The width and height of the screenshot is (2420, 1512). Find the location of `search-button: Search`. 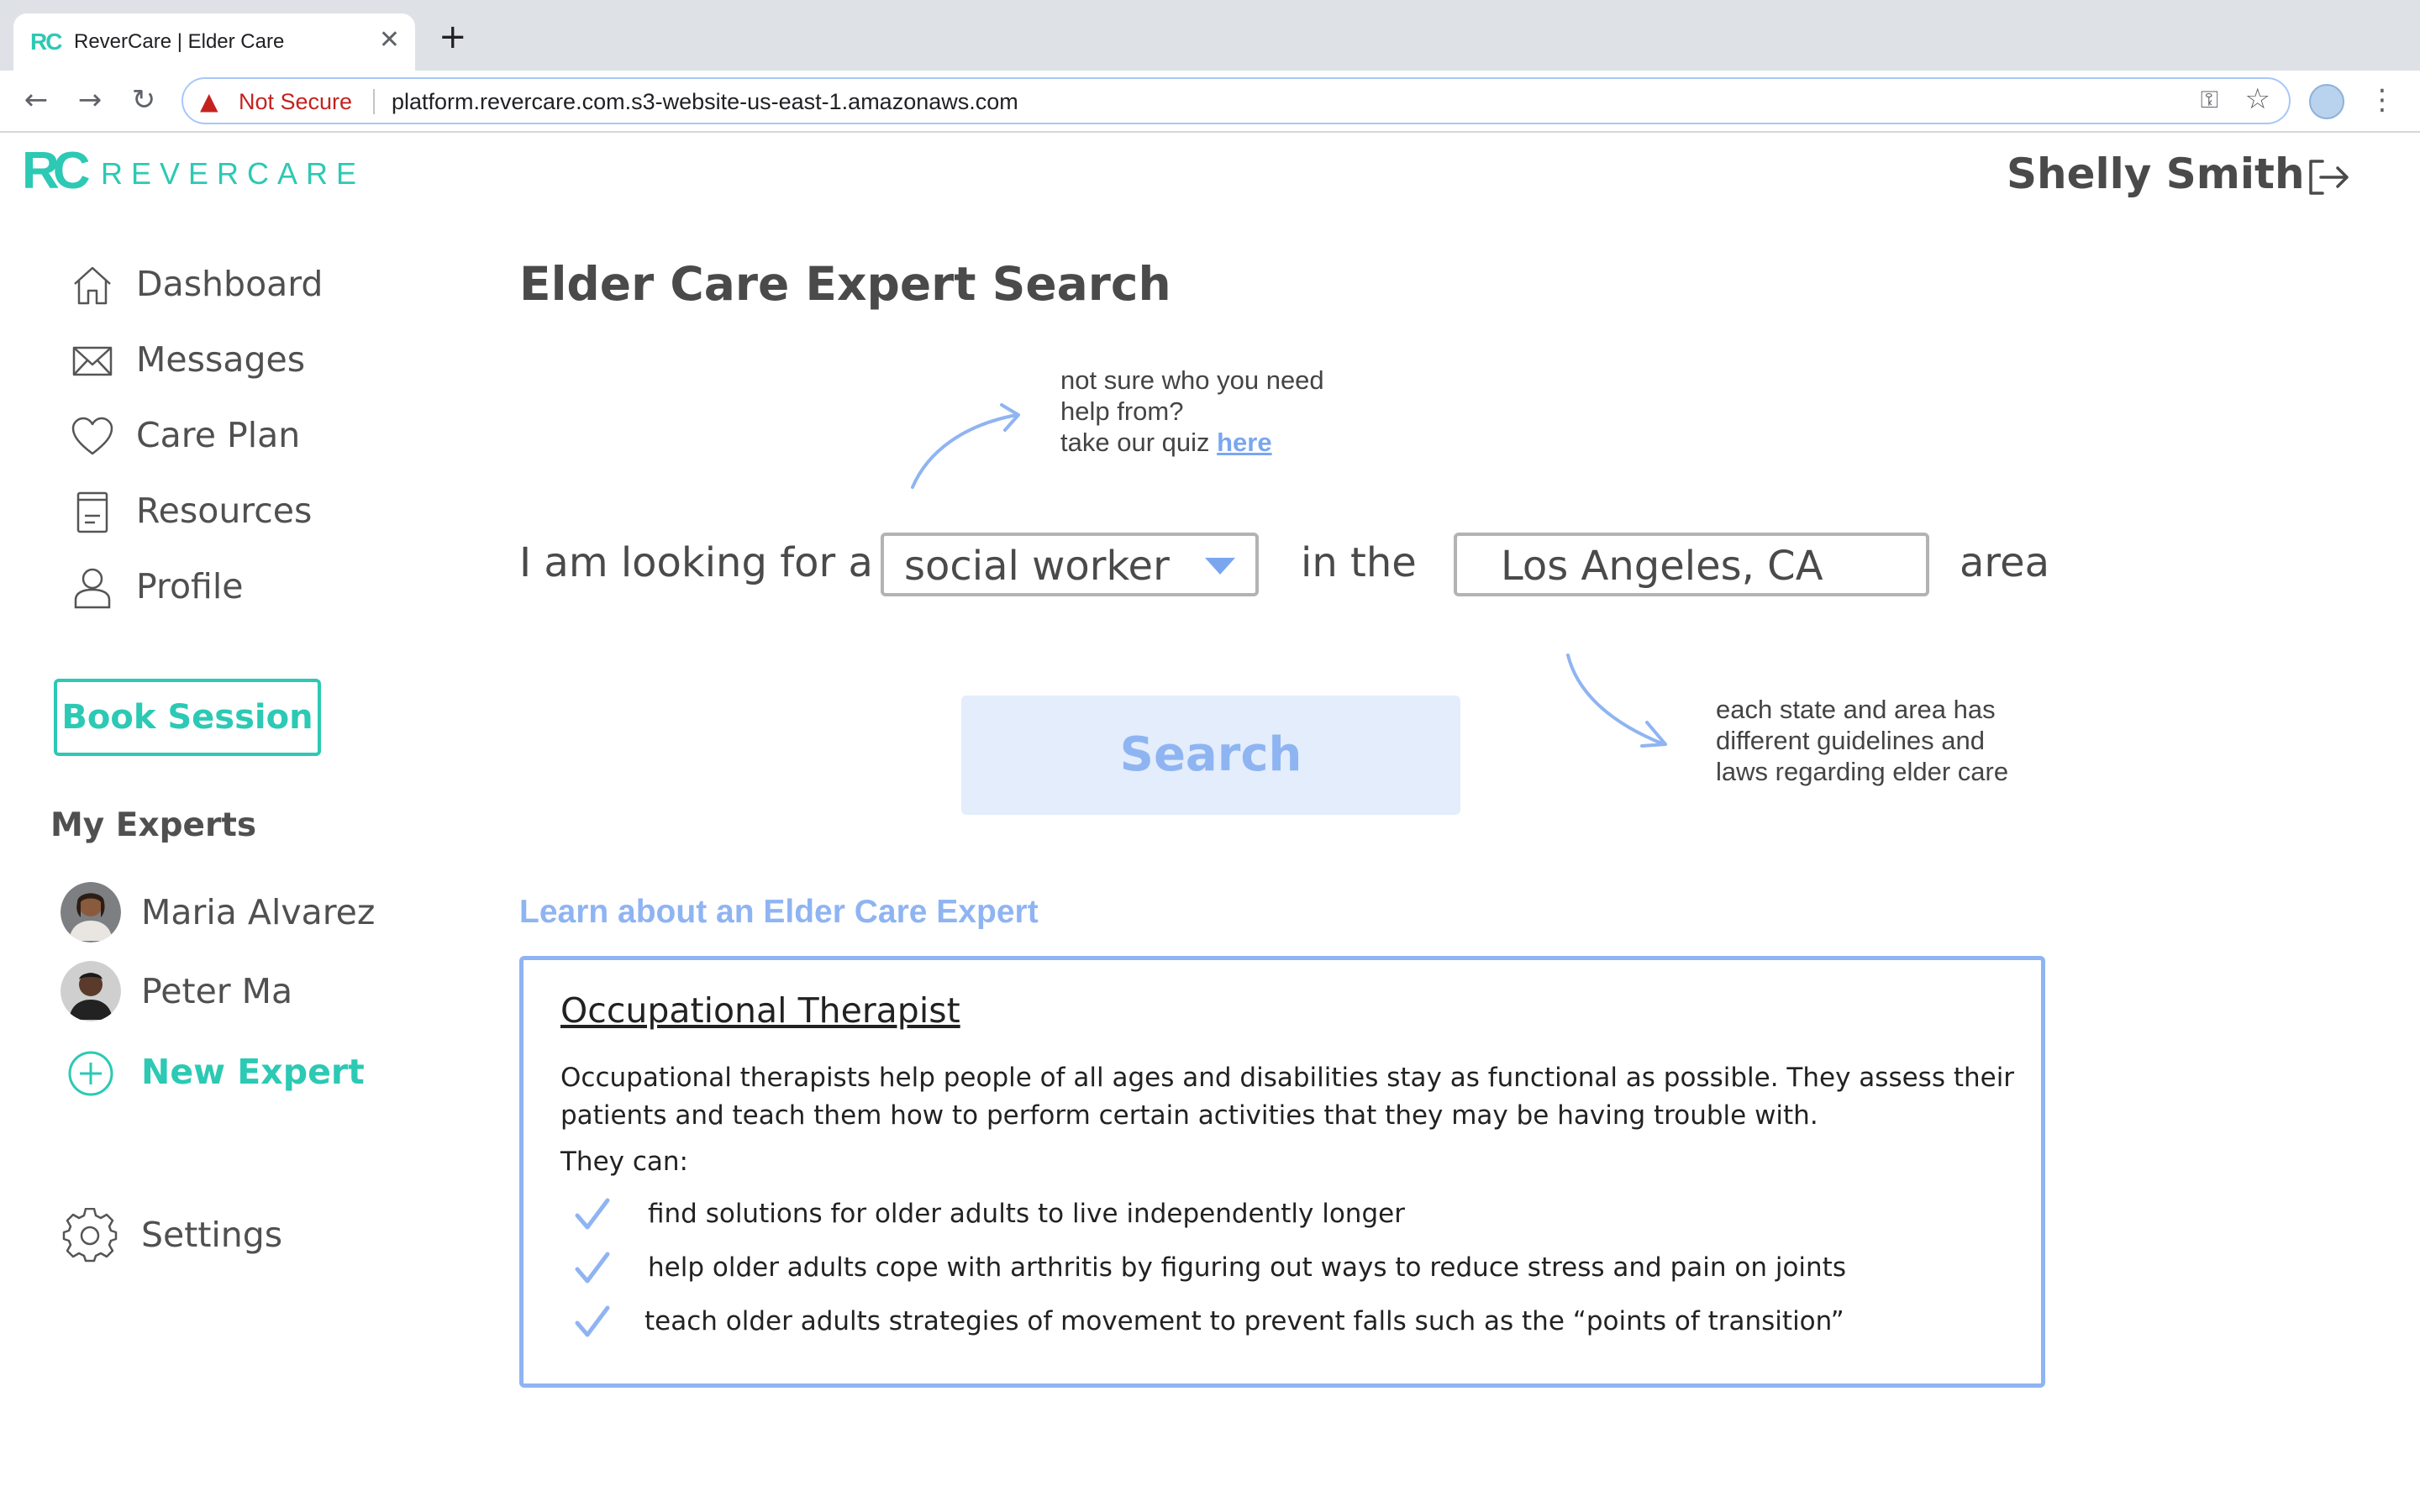

search-button: Search is located at coordinates (1210, 755).